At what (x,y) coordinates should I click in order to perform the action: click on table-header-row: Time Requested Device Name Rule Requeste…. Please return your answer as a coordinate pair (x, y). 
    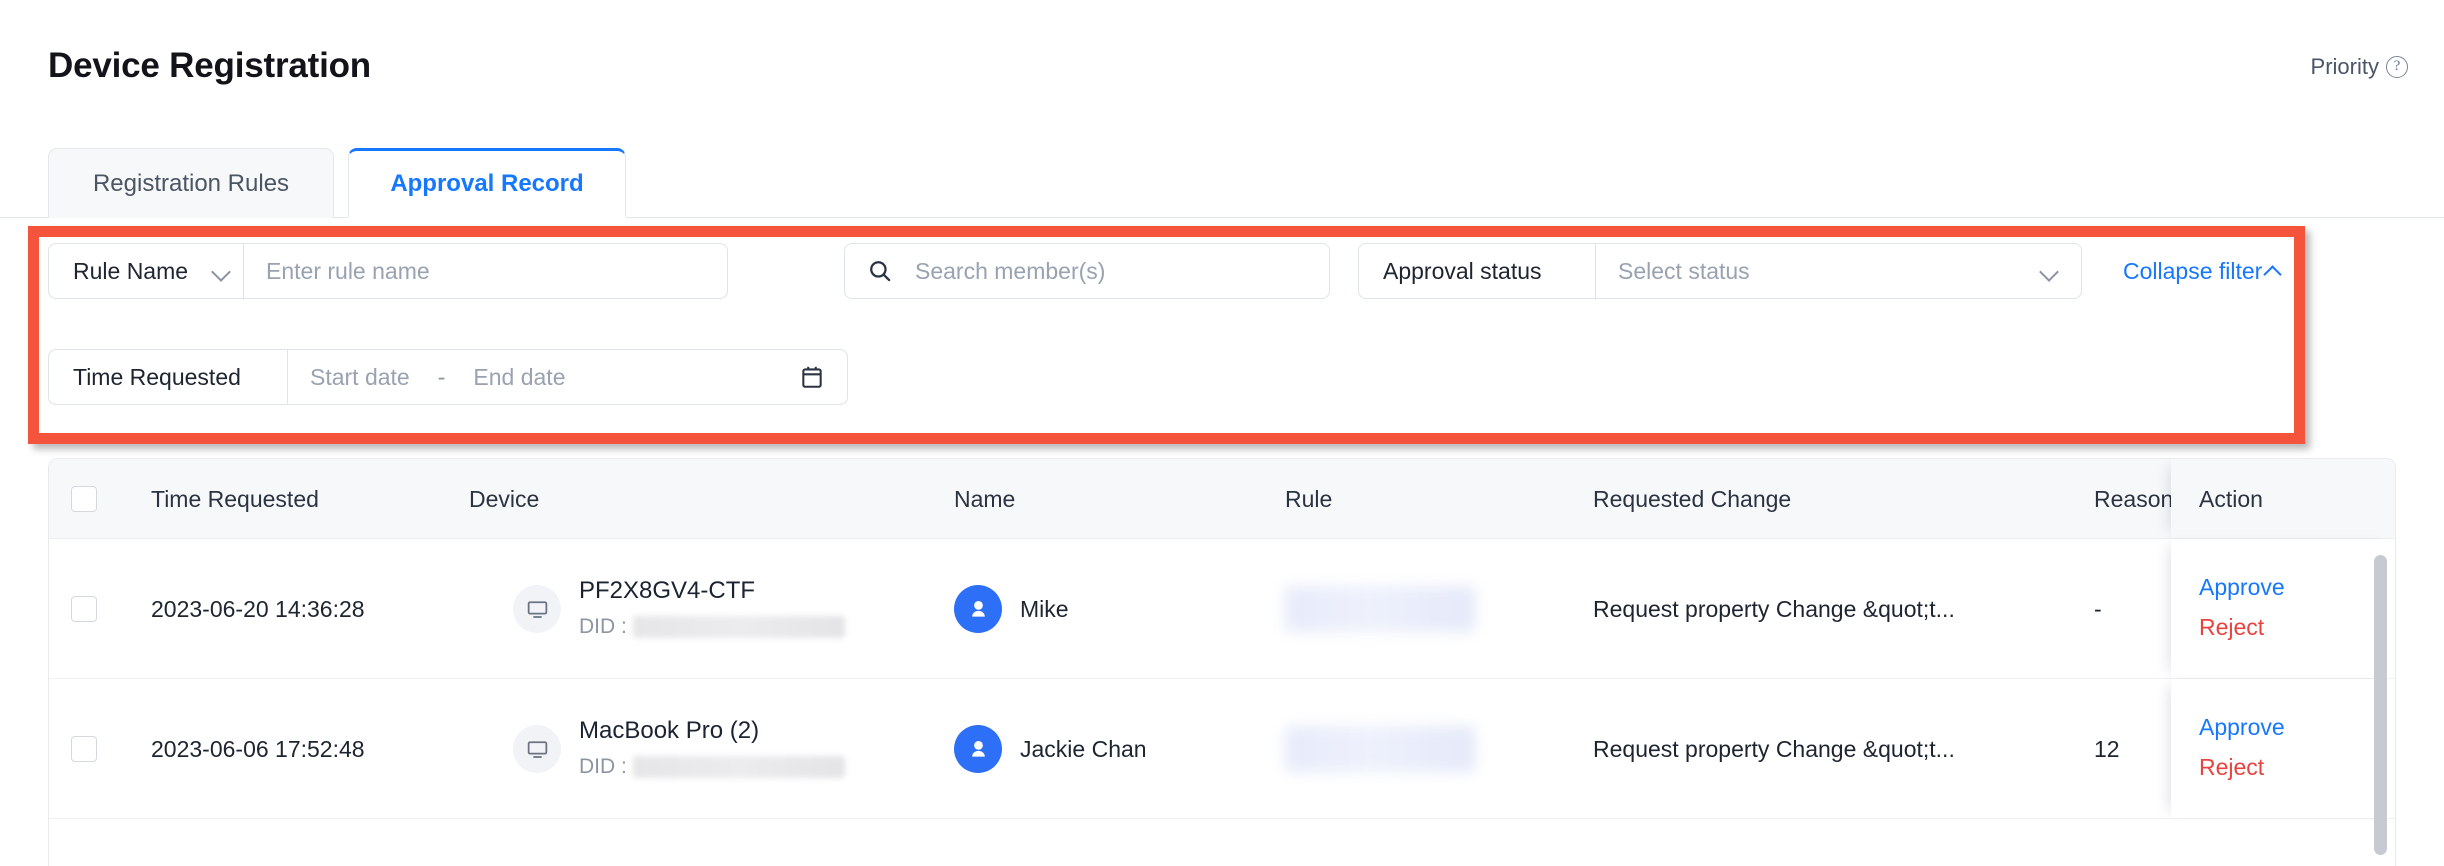
    Looking at the image, I should click on (1222, 499).